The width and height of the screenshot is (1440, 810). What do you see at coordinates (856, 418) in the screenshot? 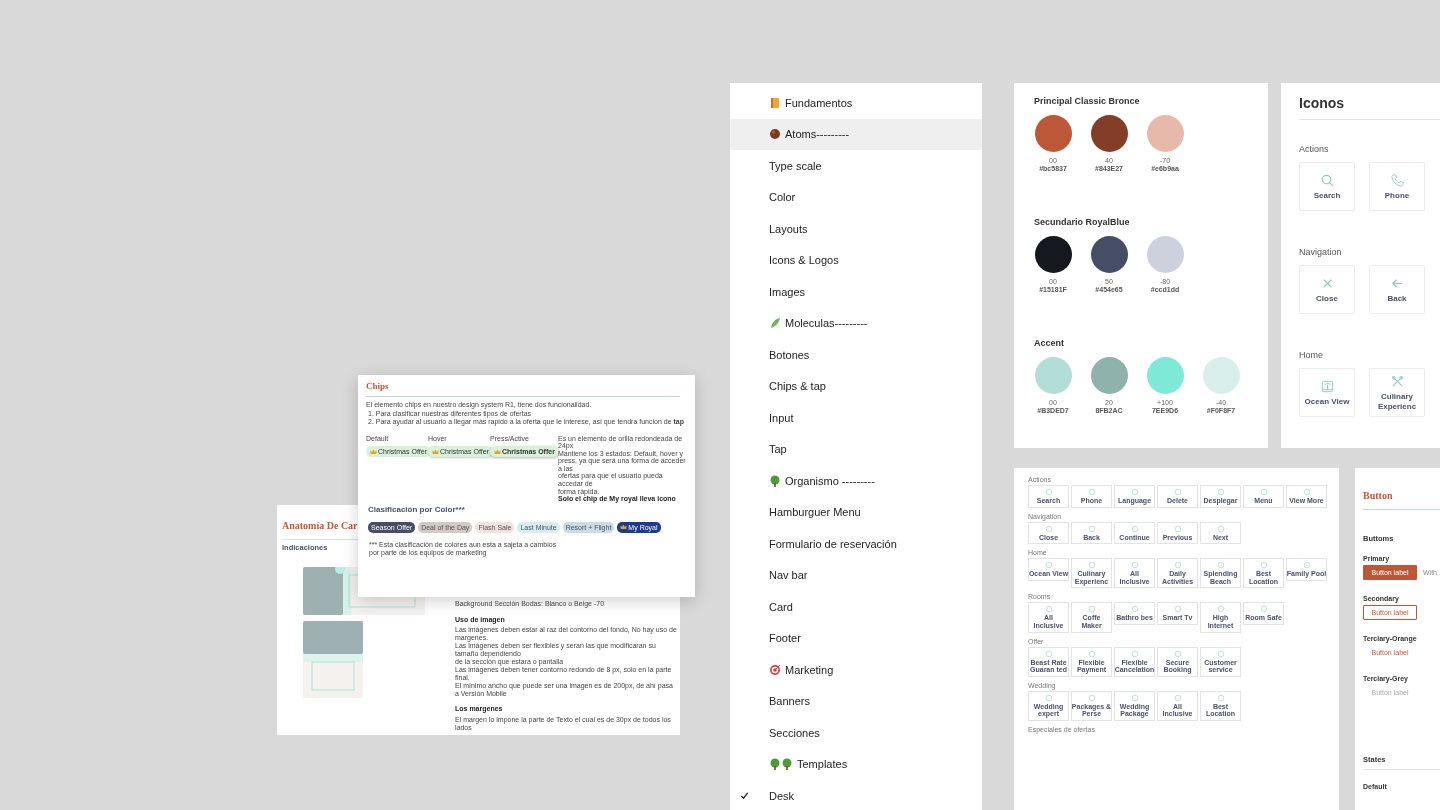
I see `page-item: Input` at bounding box center [856, 418].